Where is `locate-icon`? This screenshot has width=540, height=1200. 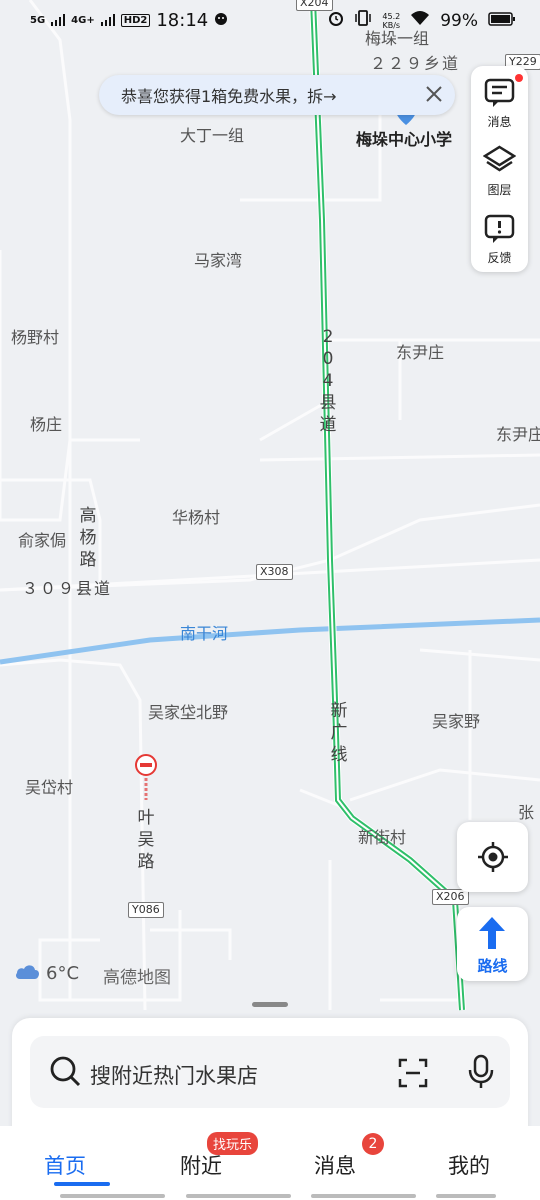 locate-icon is located at coordinates (493, 859).